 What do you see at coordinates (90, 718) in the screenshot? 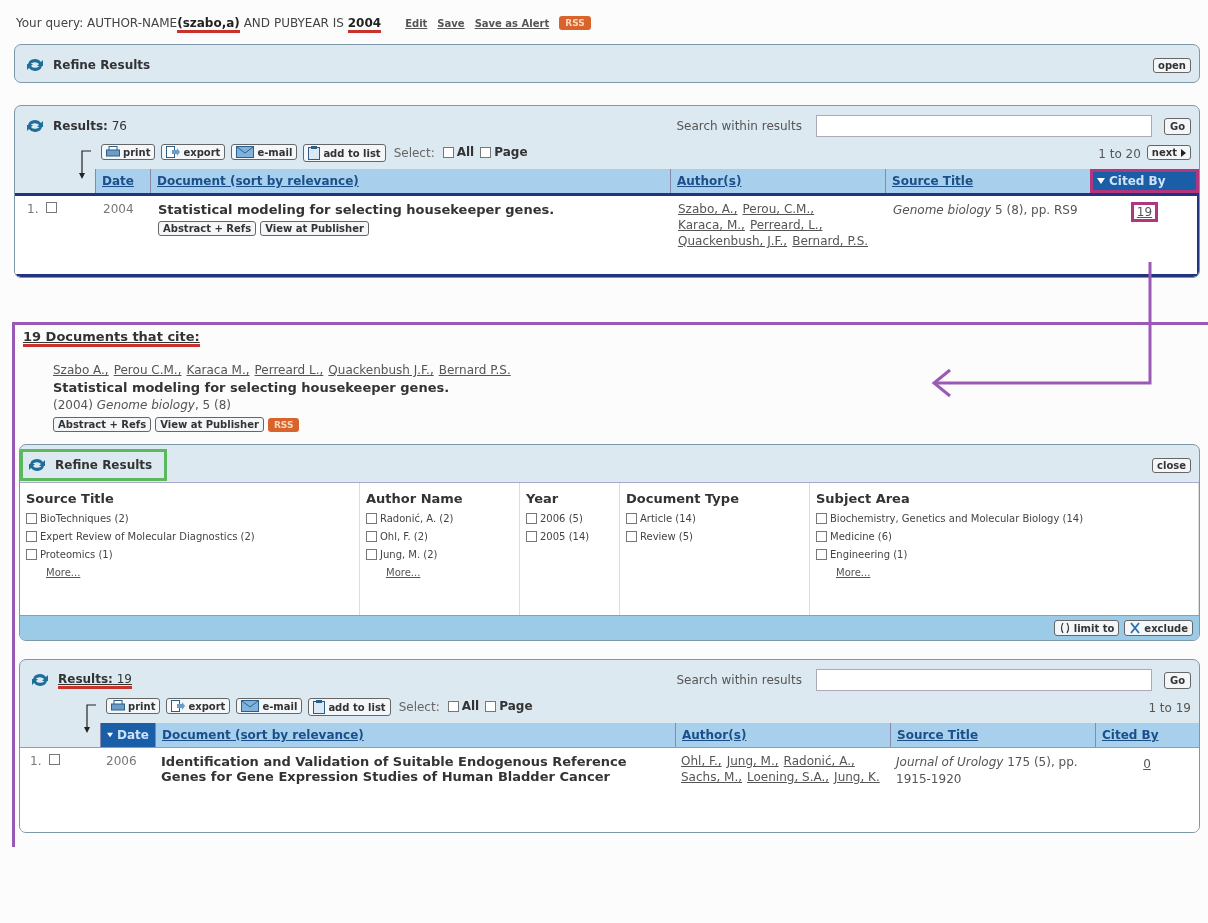
I see `corner-arrow-icon` at bounding box center [90, 718].